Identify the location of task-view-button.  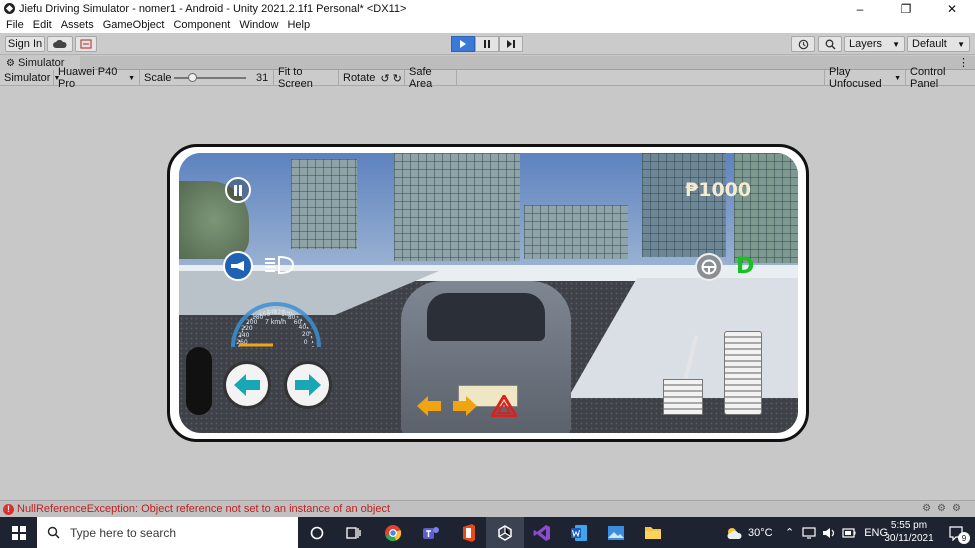
(354, 532).